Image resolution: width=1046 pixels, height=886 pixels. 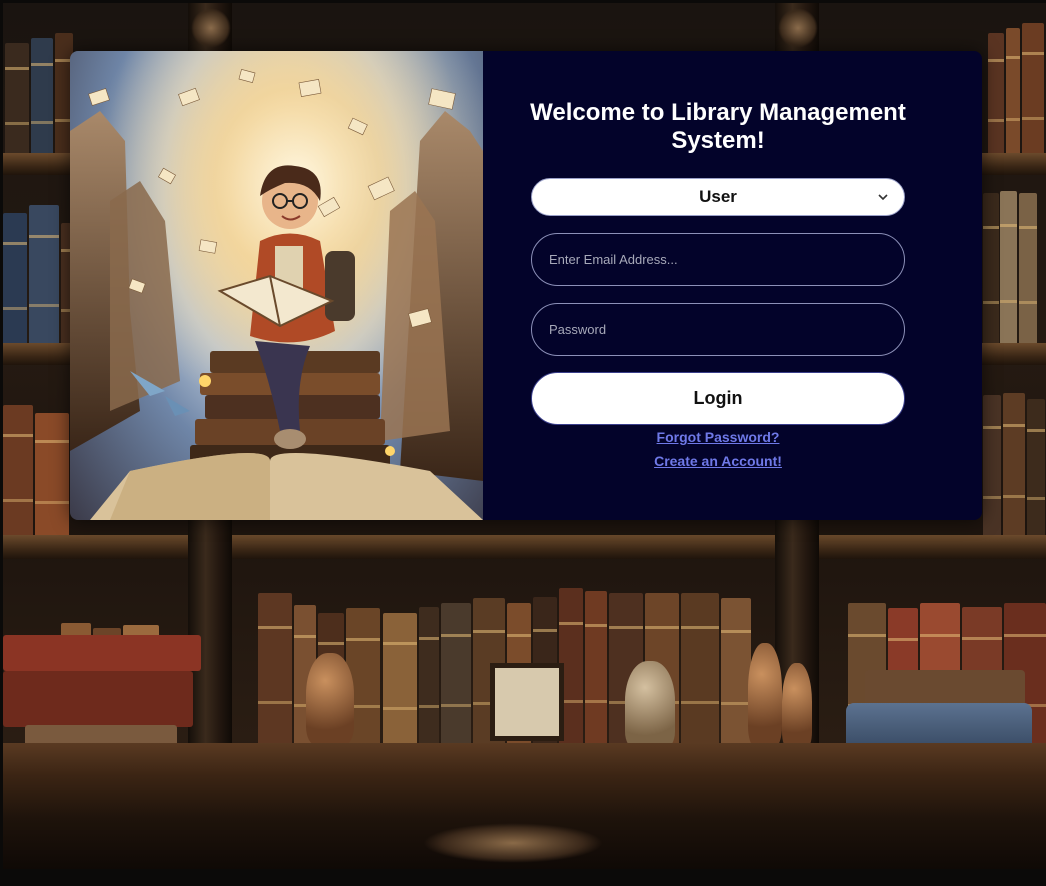 I want to click on login-button: Login, so click(x=718, y=398).